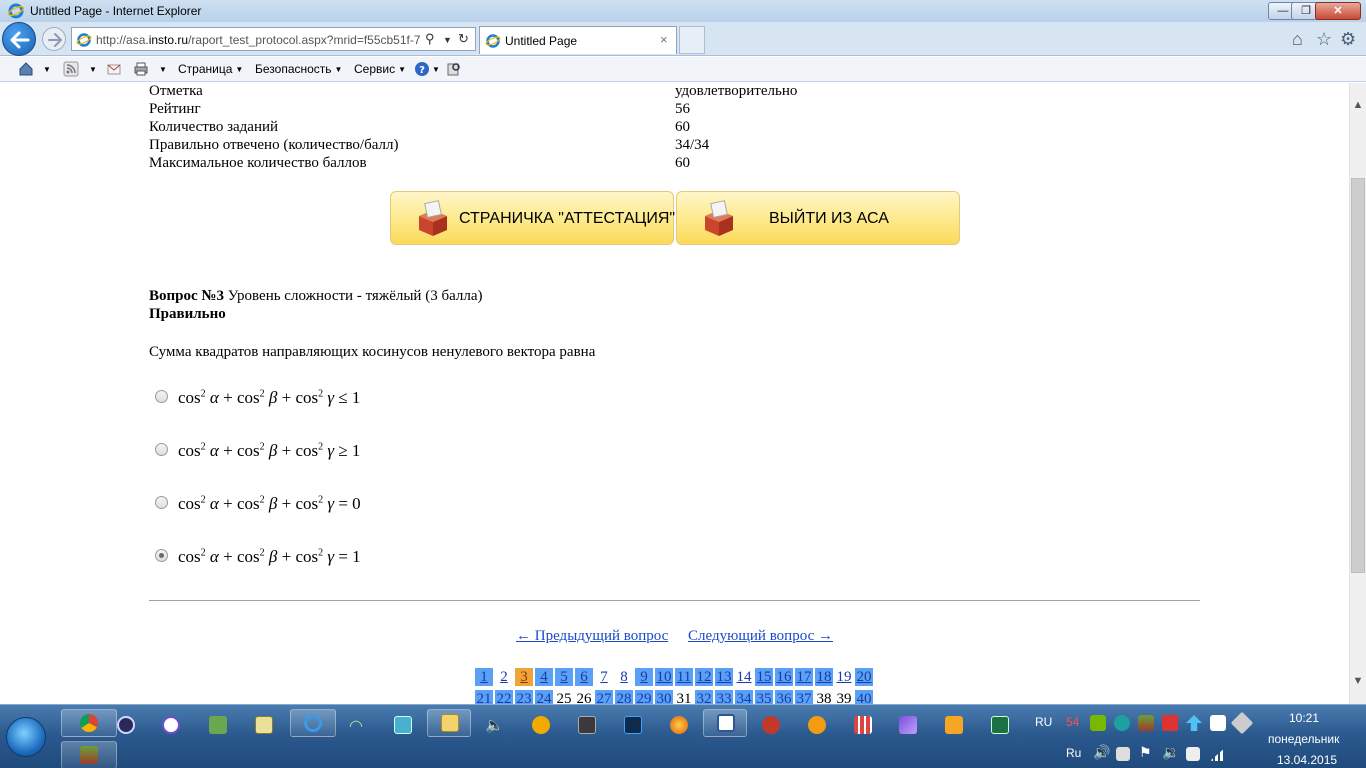 Image resolution: width=1366 pixels, height=768 pixels. I want to click on page-link-30: 30, so click(664, 697).